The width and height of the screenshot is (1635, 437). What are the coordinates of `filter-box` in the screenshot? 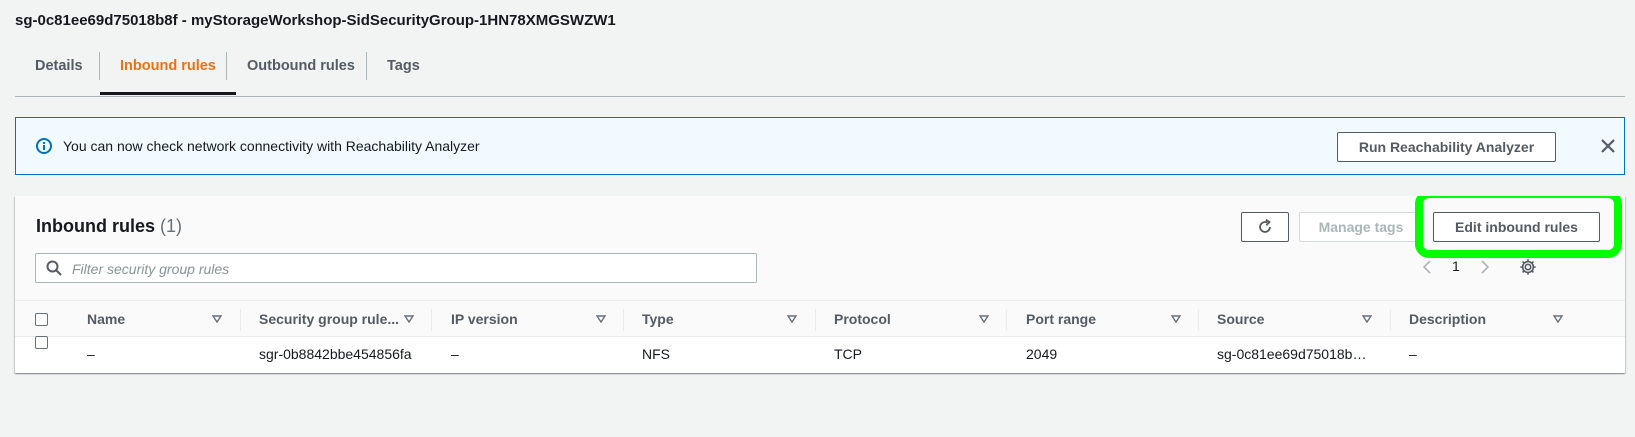 It's located at (396, 268).